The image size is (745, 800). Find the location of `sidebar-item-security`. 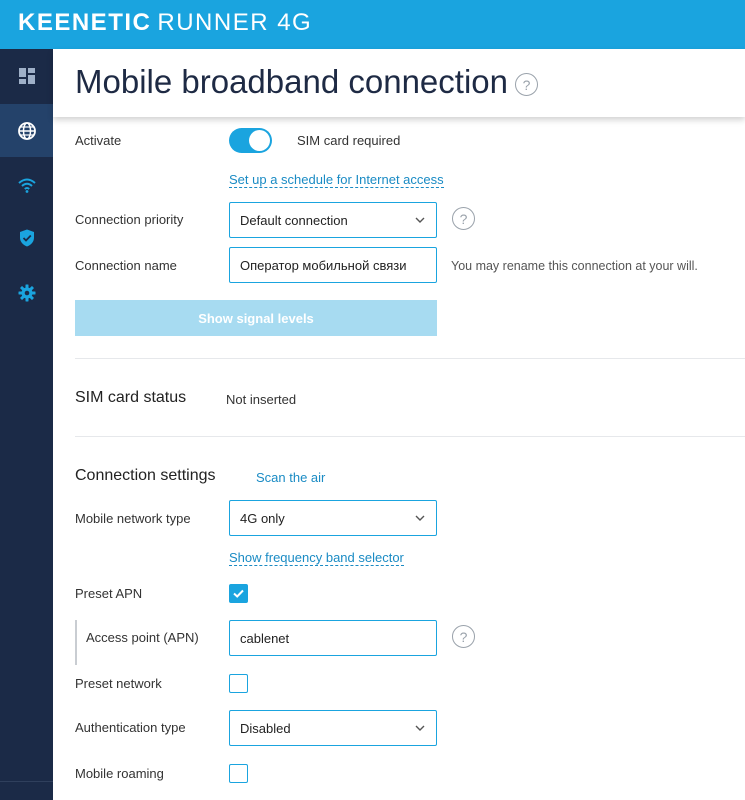

sidebar-item-security is located at coordinates (26, 237).